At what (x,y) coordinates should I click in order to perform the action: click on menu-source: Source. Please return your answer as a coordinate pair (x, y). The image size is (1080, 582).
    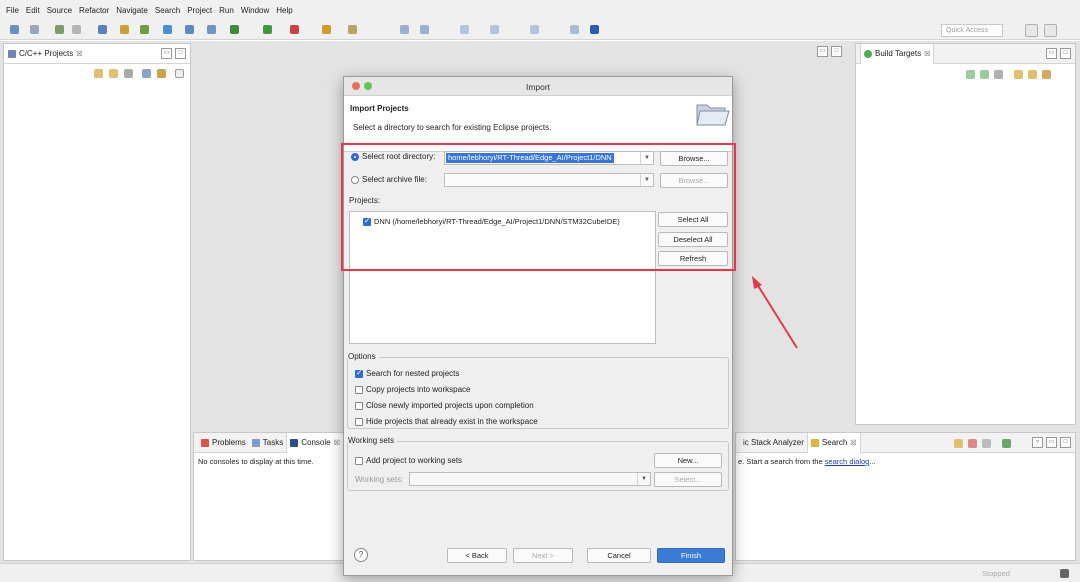
    Looking at the image, I should click on (59, 10).